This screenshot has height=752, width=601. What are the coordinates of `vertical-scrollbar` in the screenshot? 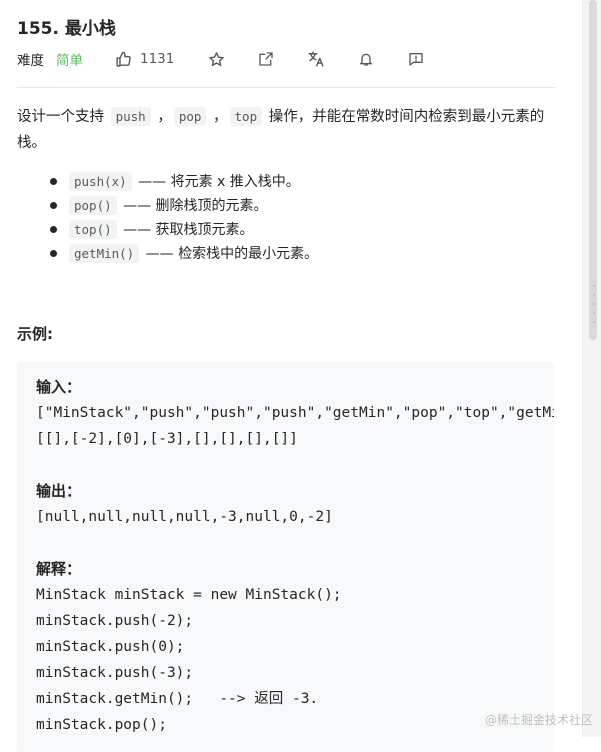 It's located at (591, 368).